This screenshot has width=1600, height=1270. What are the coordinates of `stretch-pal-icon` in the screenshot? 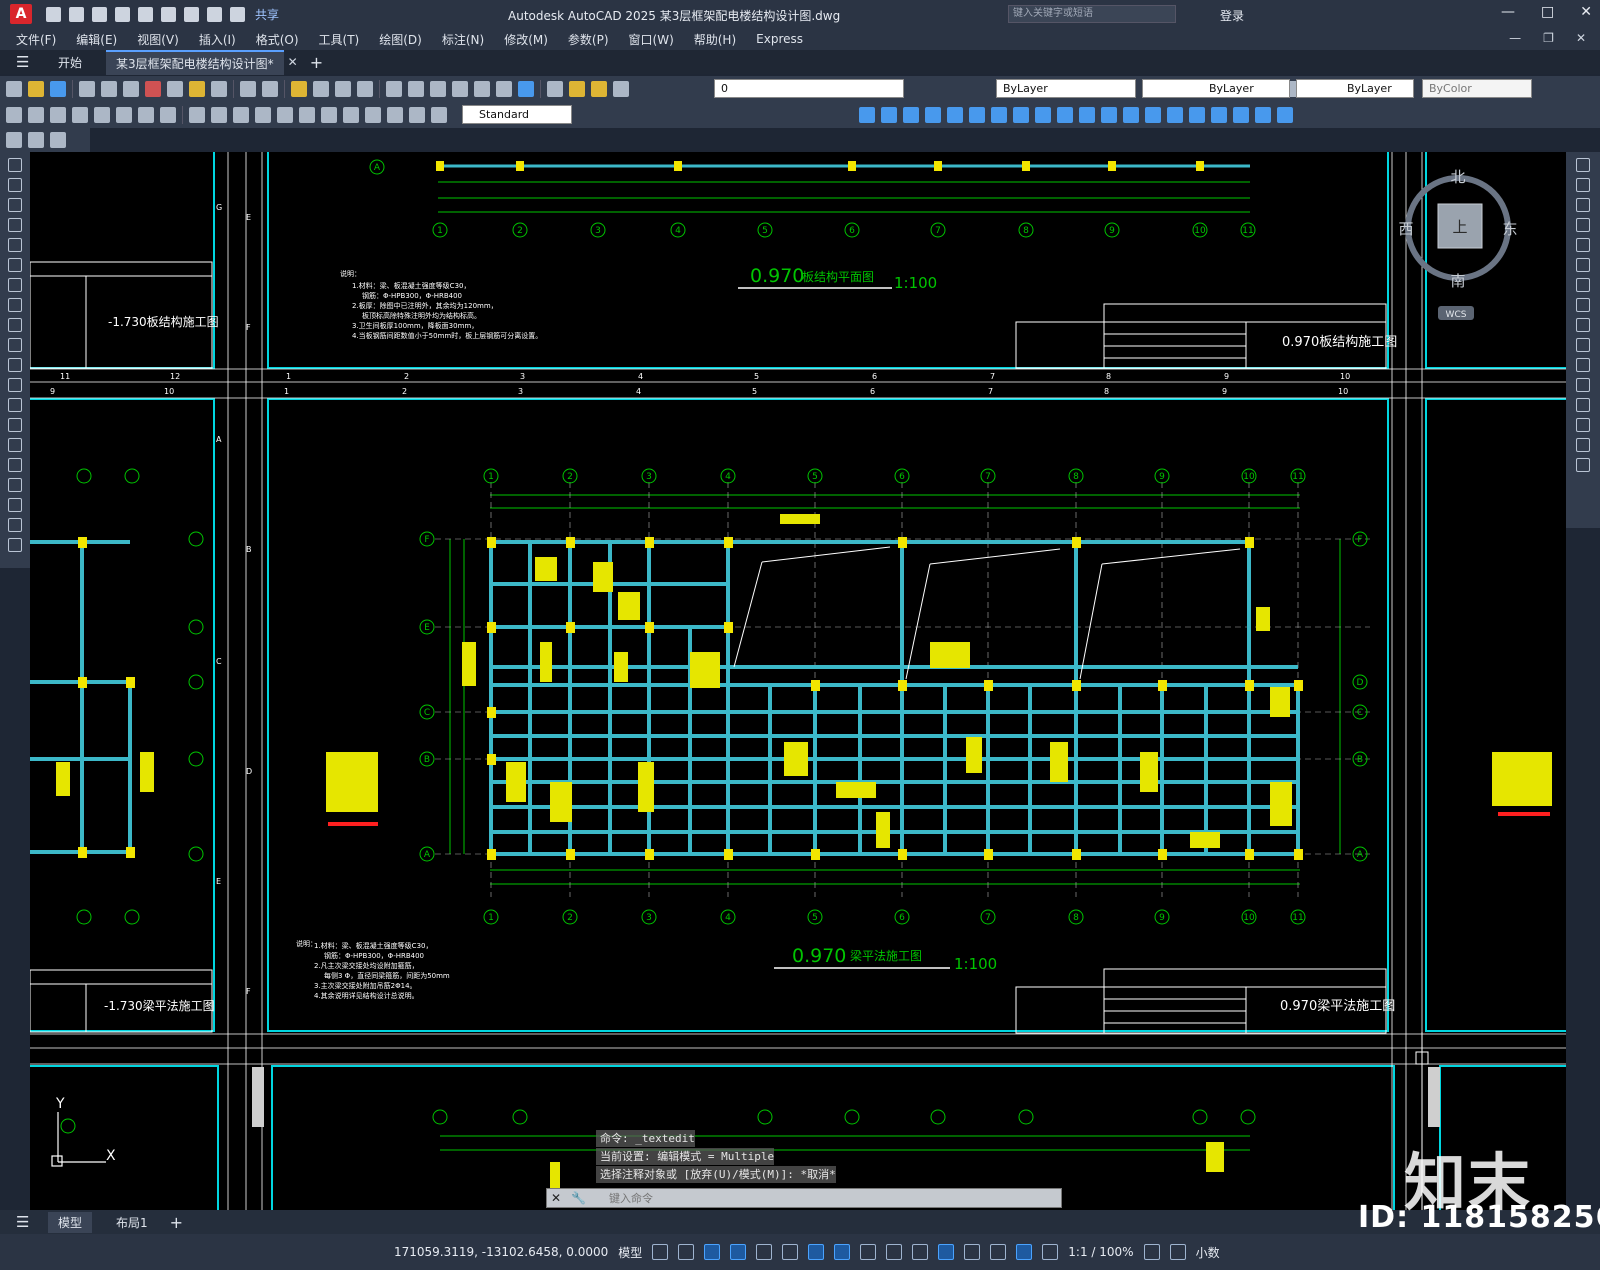 It's located at (1583, 325).